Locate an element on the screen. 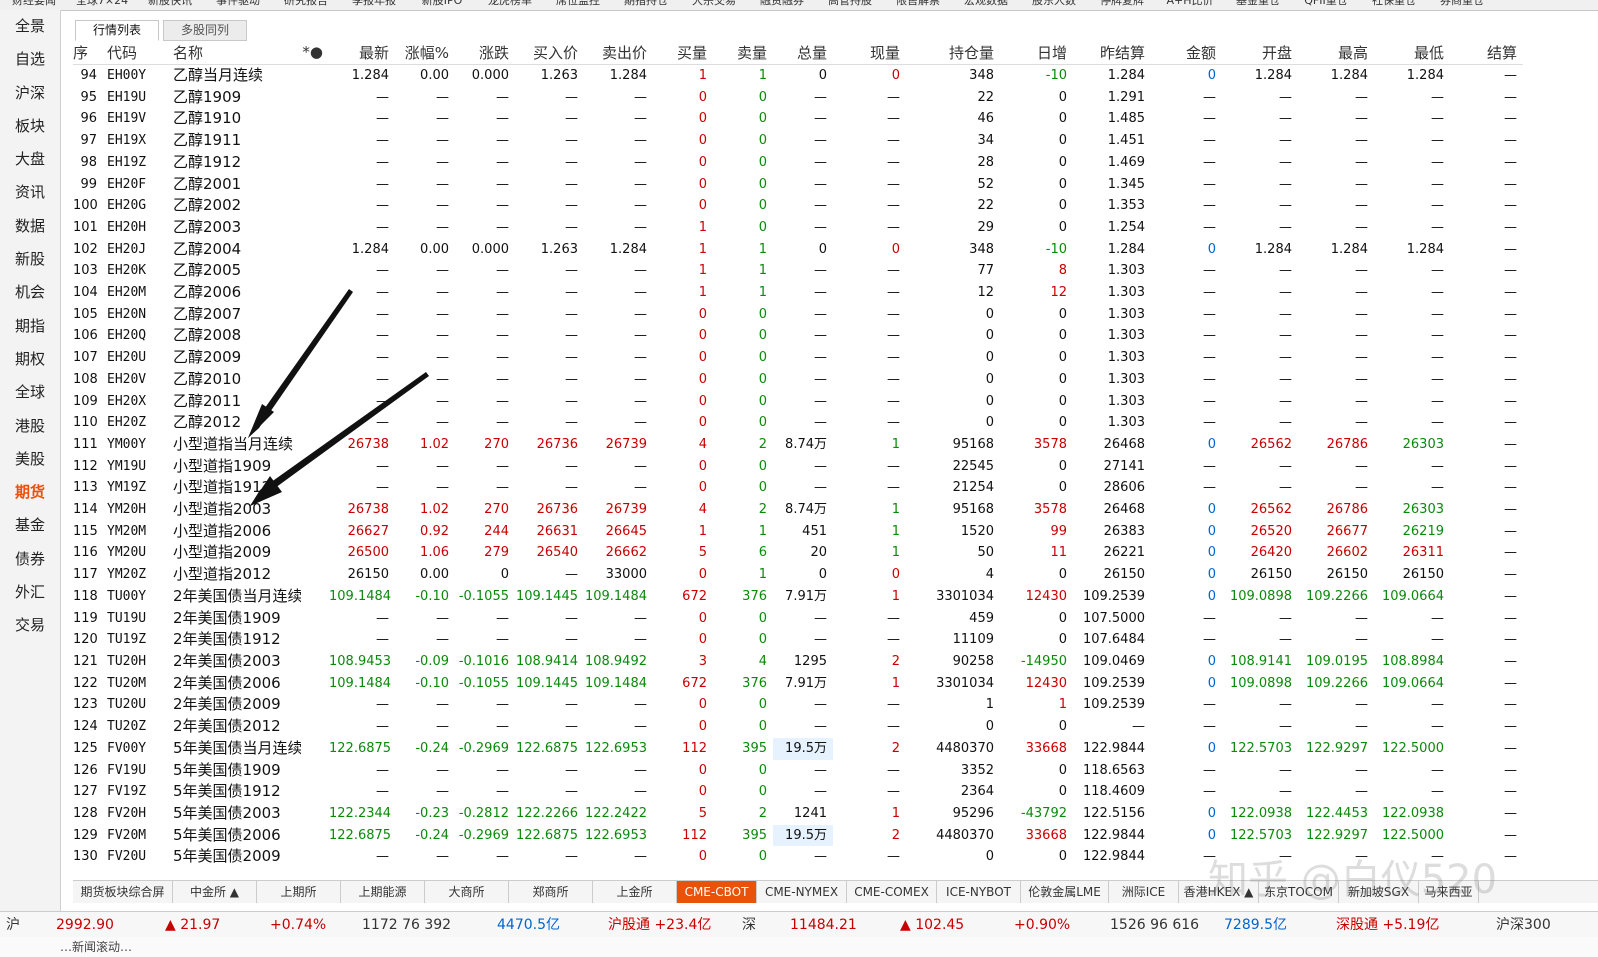 The height and width of the screenshot is (957, 1598). exchange-tab: 大商所 is located at coordinates (467, 892).